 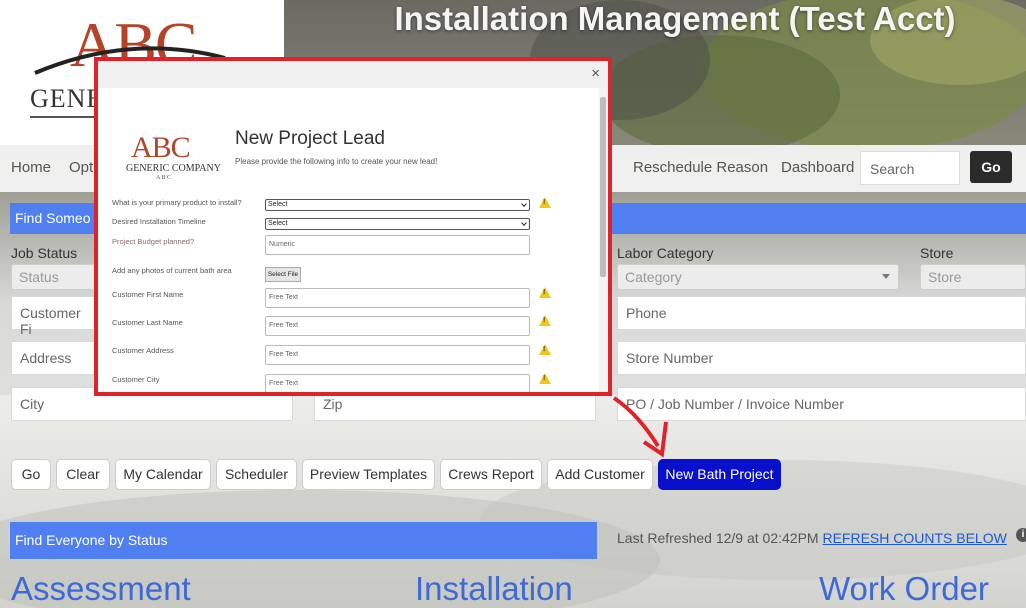 I want to click on labor-category-value: Category, so click(x=653, y=277).